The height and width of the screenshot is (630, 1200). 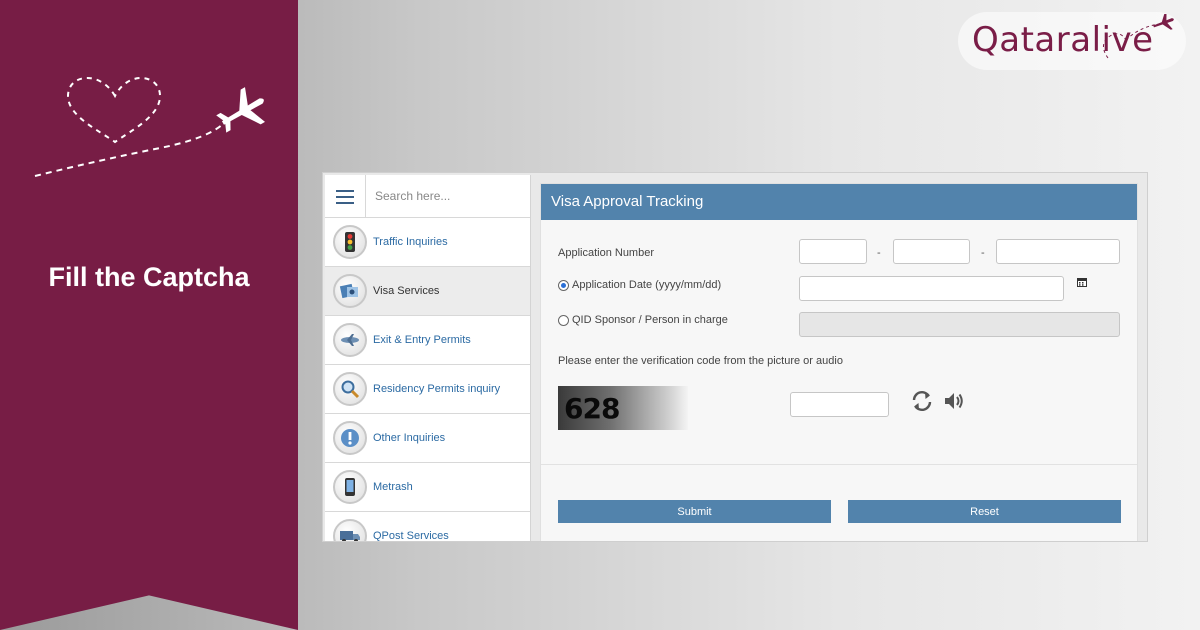 I want to click on application-number-part3-input, so click(x=1058, y=251).